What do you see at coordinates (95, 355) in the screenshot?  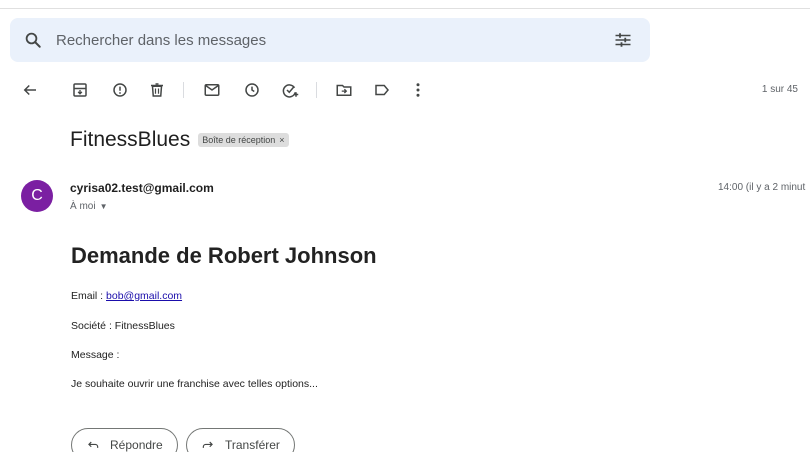 I see `message-label: Message :` at bounding box center [95, 355].